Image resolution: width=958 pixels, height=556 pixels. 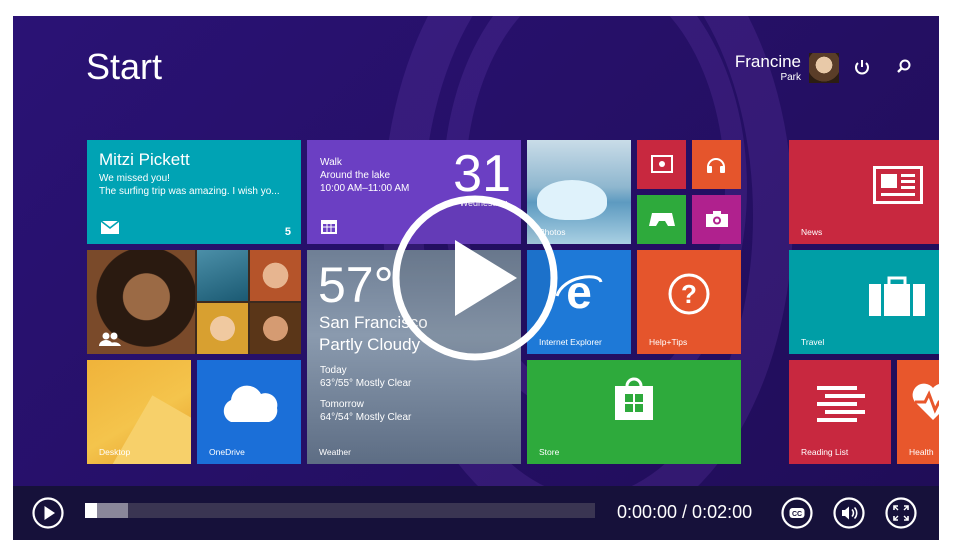 I want to click on tile-reading-list: Reading List, so click(x=840, y=412).